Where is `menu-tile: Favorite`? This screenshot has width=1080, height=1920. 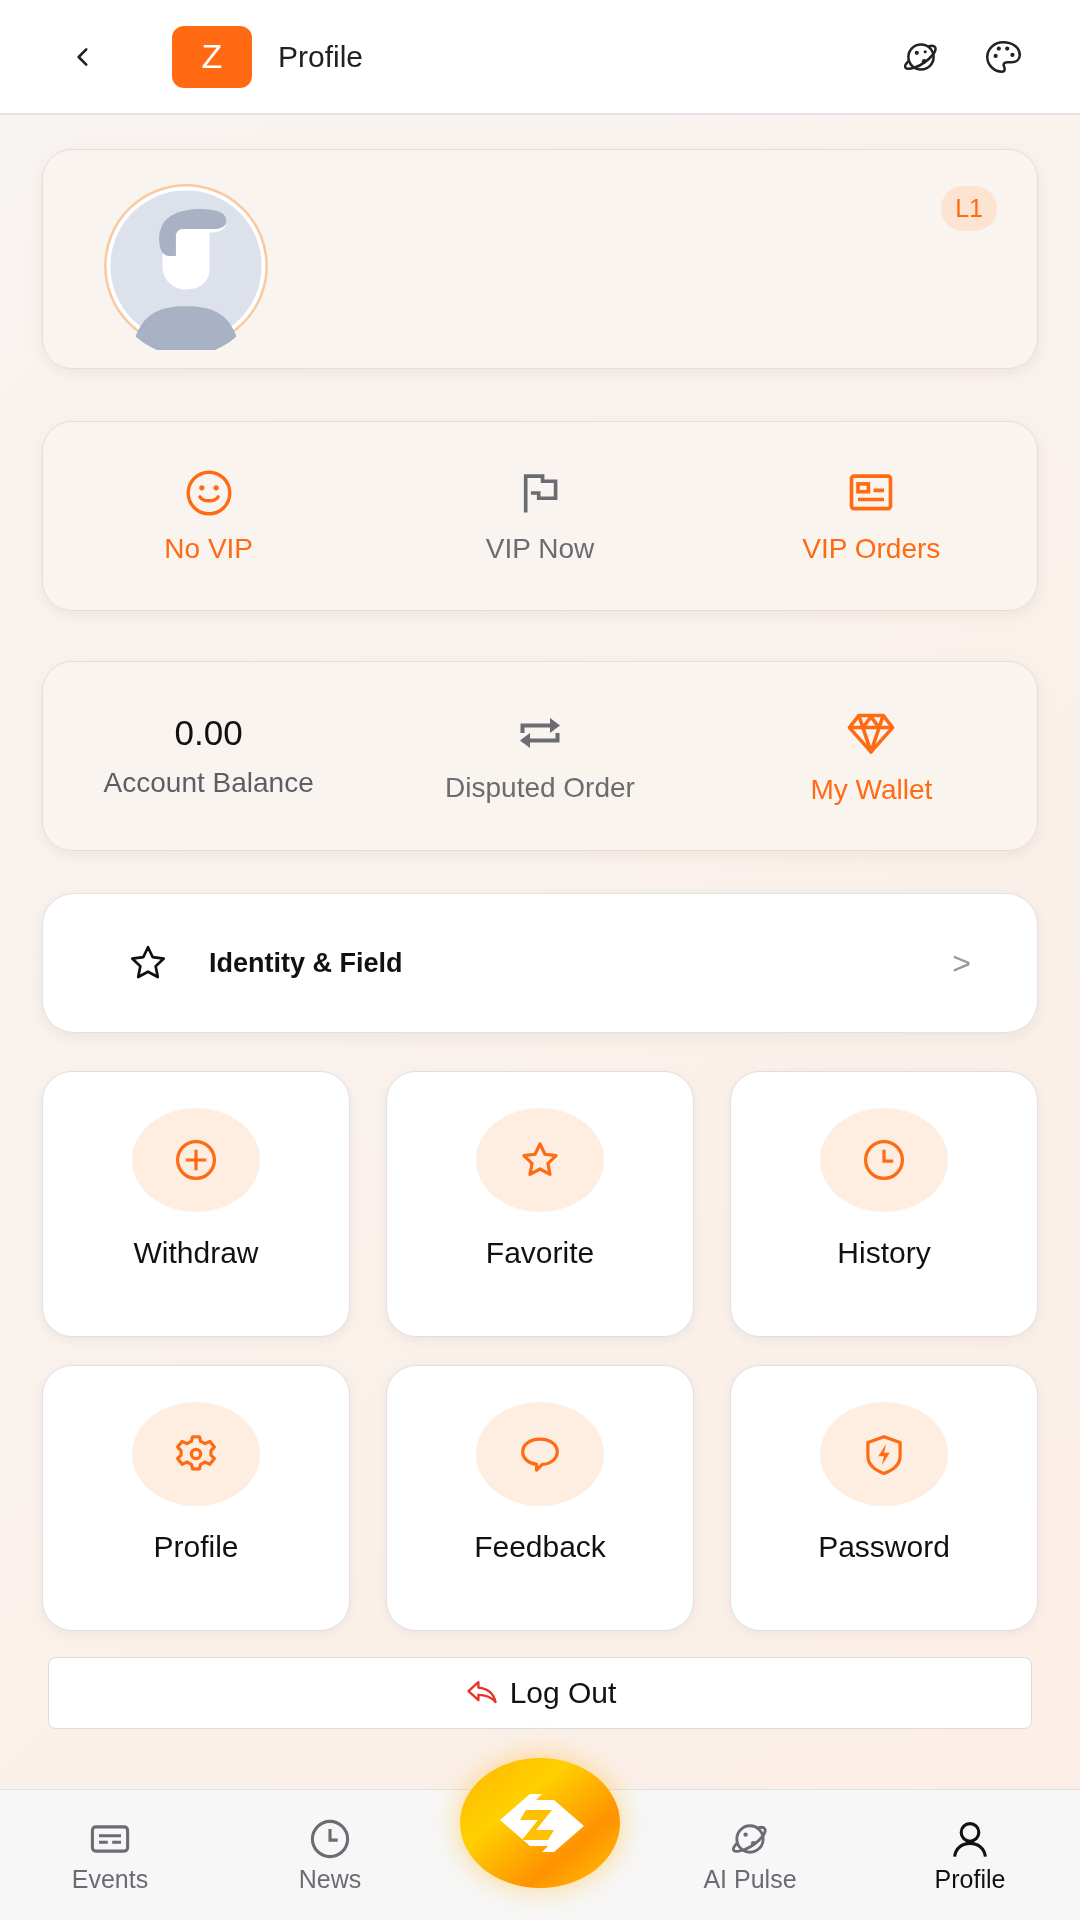 menu-tile: Favorite is located at coordinates (540, 1204).